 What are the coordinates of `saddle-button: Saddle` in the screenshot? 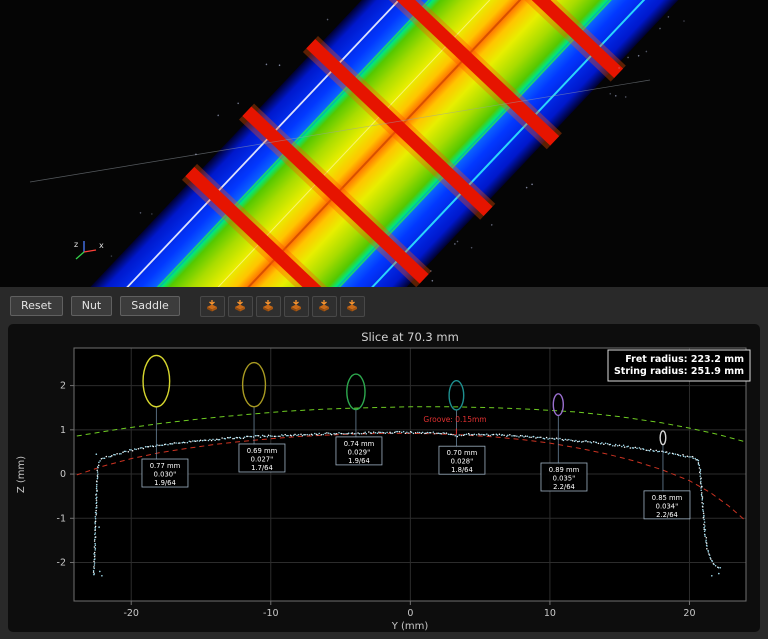 It's located at (150, 306).